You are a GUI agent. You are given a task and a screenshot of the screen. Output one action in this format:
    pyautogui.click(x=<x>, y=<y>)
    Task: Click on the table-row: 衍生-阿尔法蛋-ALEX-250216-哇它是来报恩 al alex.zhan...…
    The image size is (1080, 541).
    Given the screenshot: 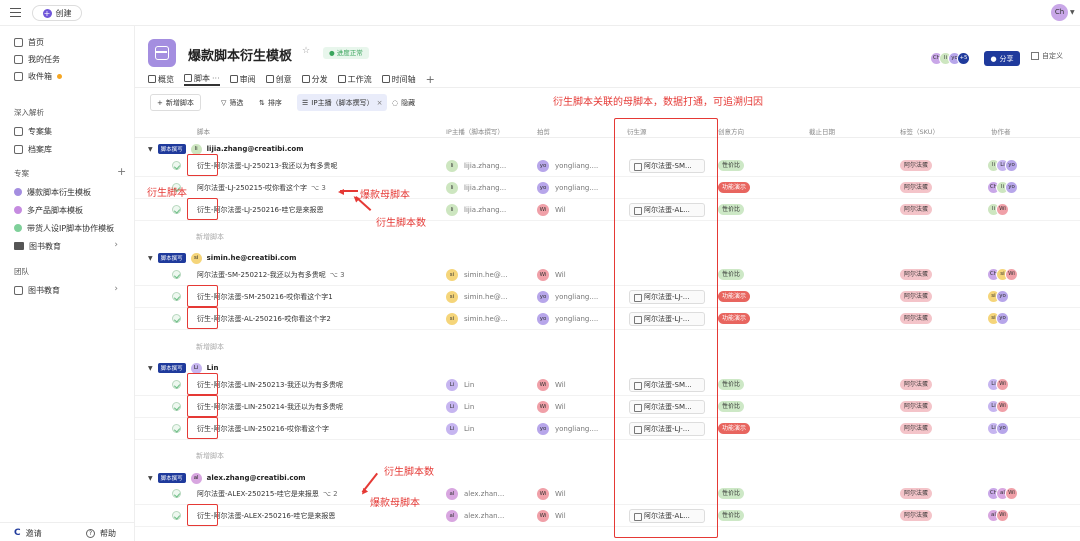 What is the action you would take?
    pyautogui.click(x=607, y=516)
    